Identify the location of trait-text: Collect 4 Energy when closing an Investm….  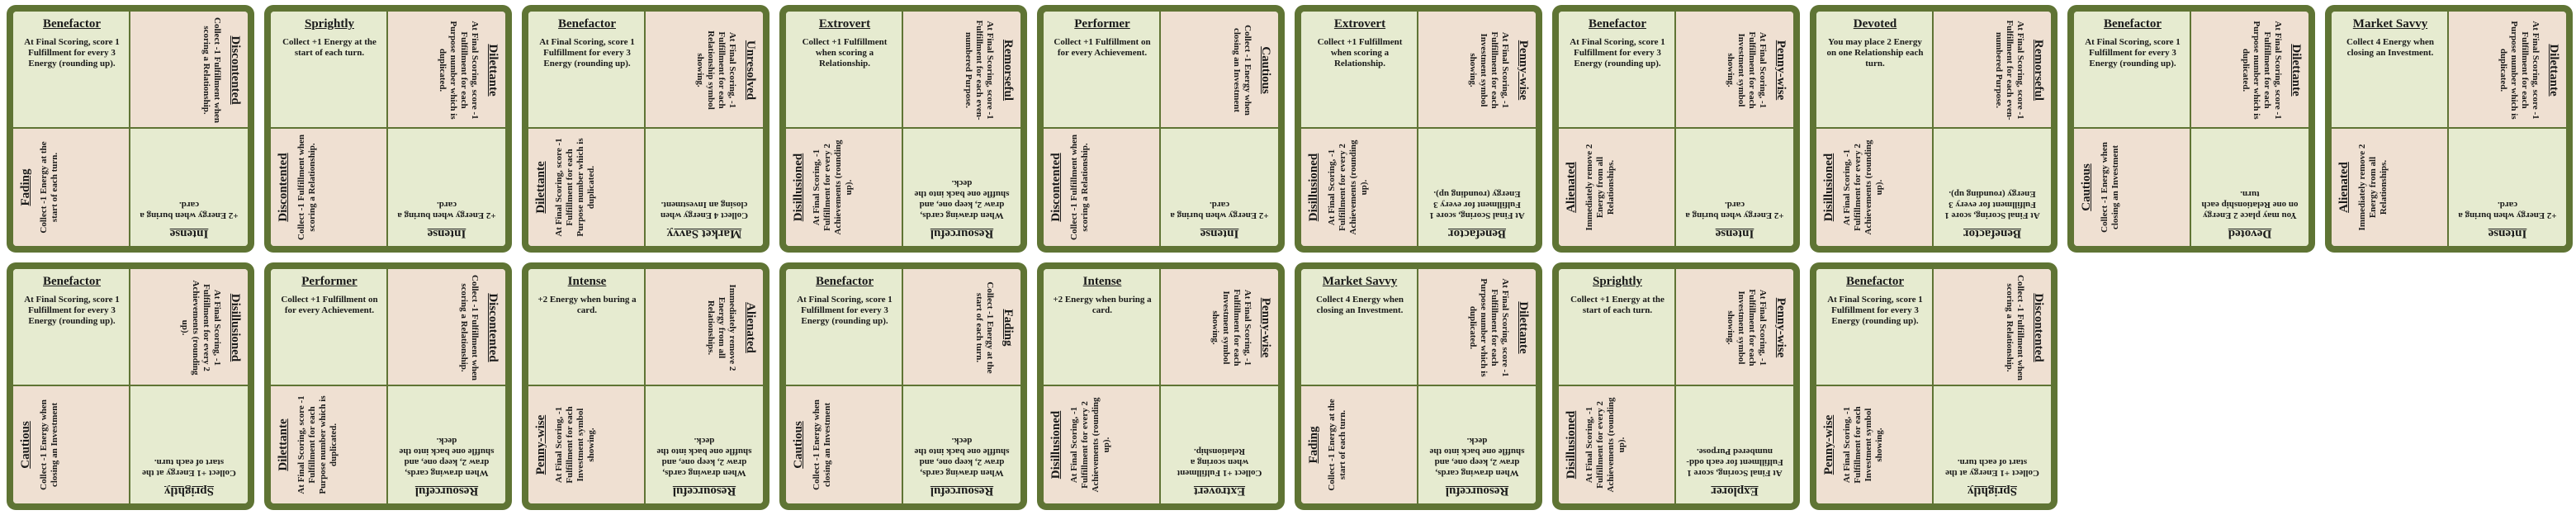
(1359, 305).